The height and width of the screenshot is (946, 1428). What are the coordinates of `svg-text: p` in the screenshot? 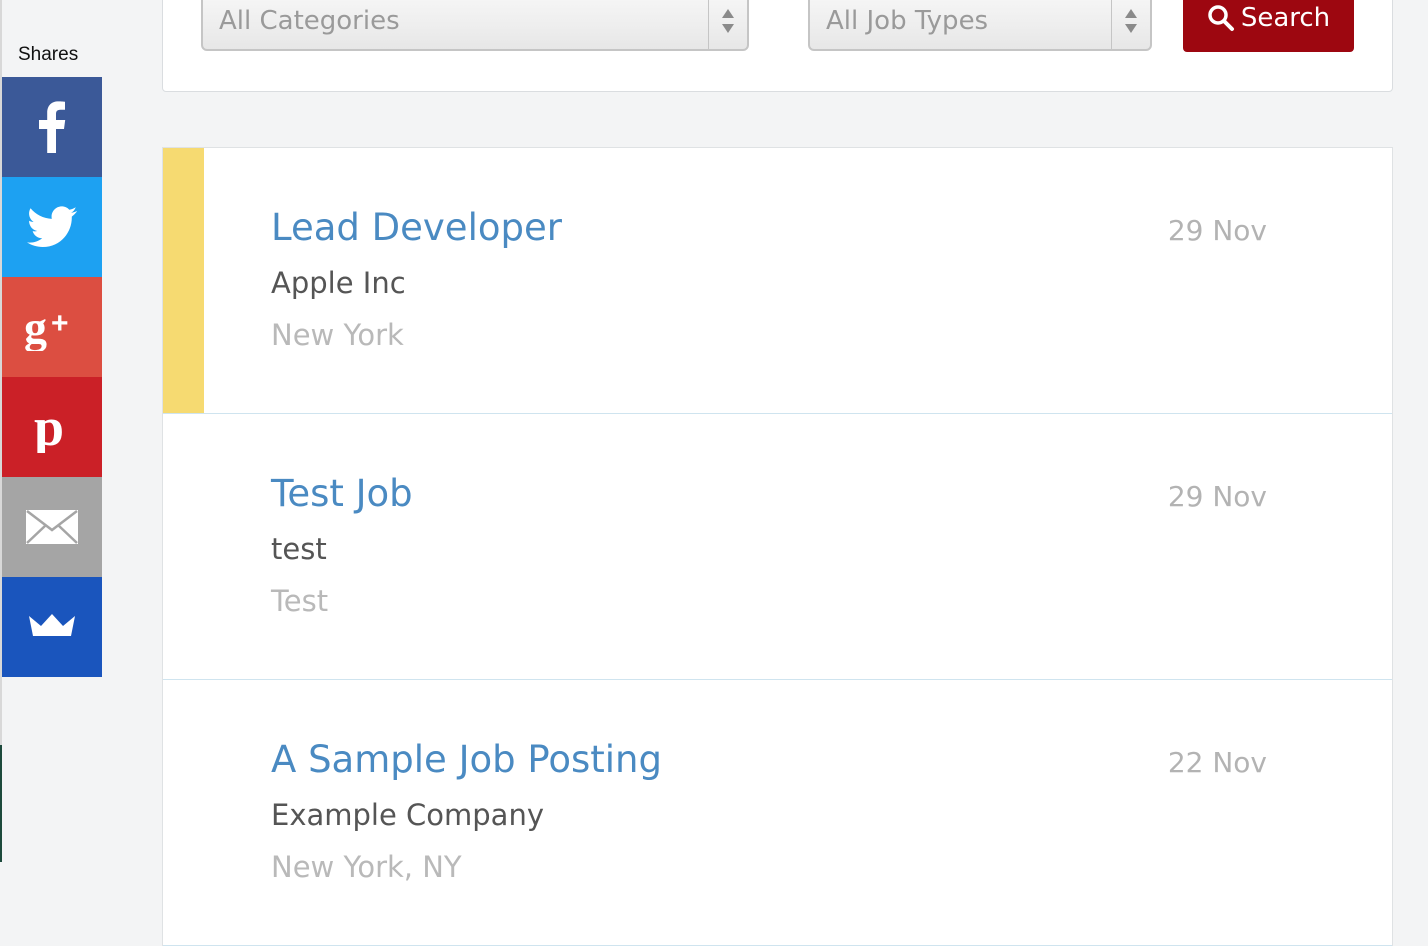 It's located at (49, 427).